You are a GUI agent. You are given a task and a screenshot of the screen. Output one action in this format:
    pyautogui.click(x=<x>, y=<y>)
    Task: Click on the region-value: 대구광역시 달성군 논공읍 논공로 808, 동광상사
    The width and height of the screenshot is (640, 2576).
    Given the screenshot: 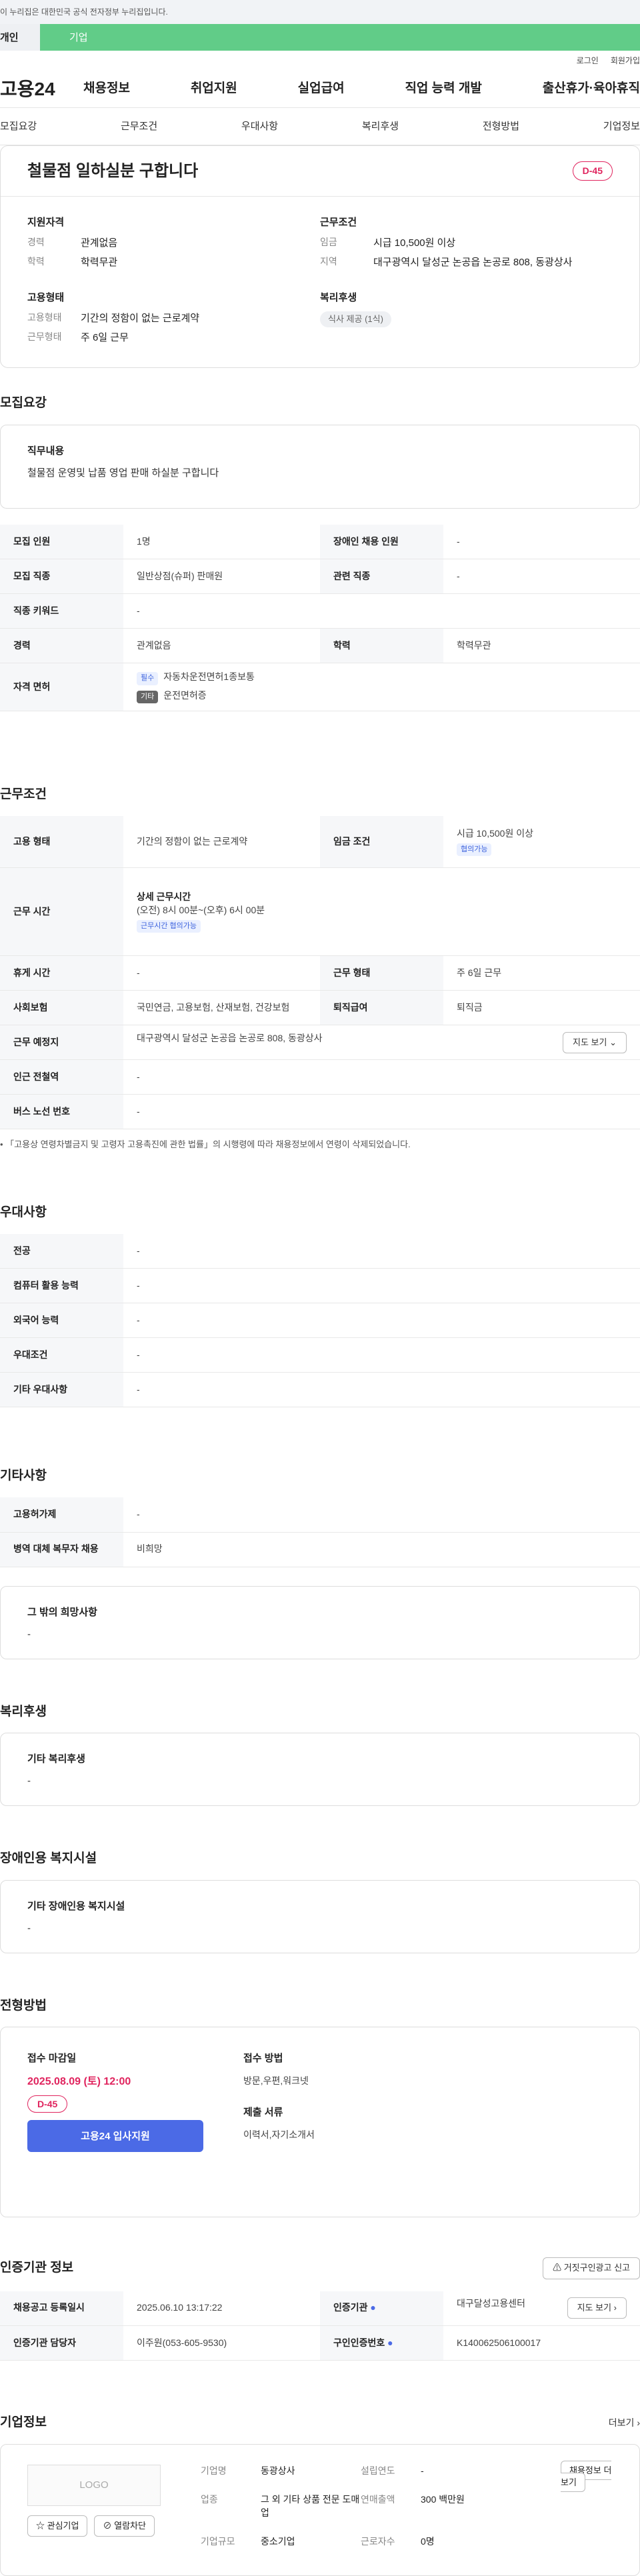 What is the action you would take?
    pyautogui.click(x=473, y=262)
    